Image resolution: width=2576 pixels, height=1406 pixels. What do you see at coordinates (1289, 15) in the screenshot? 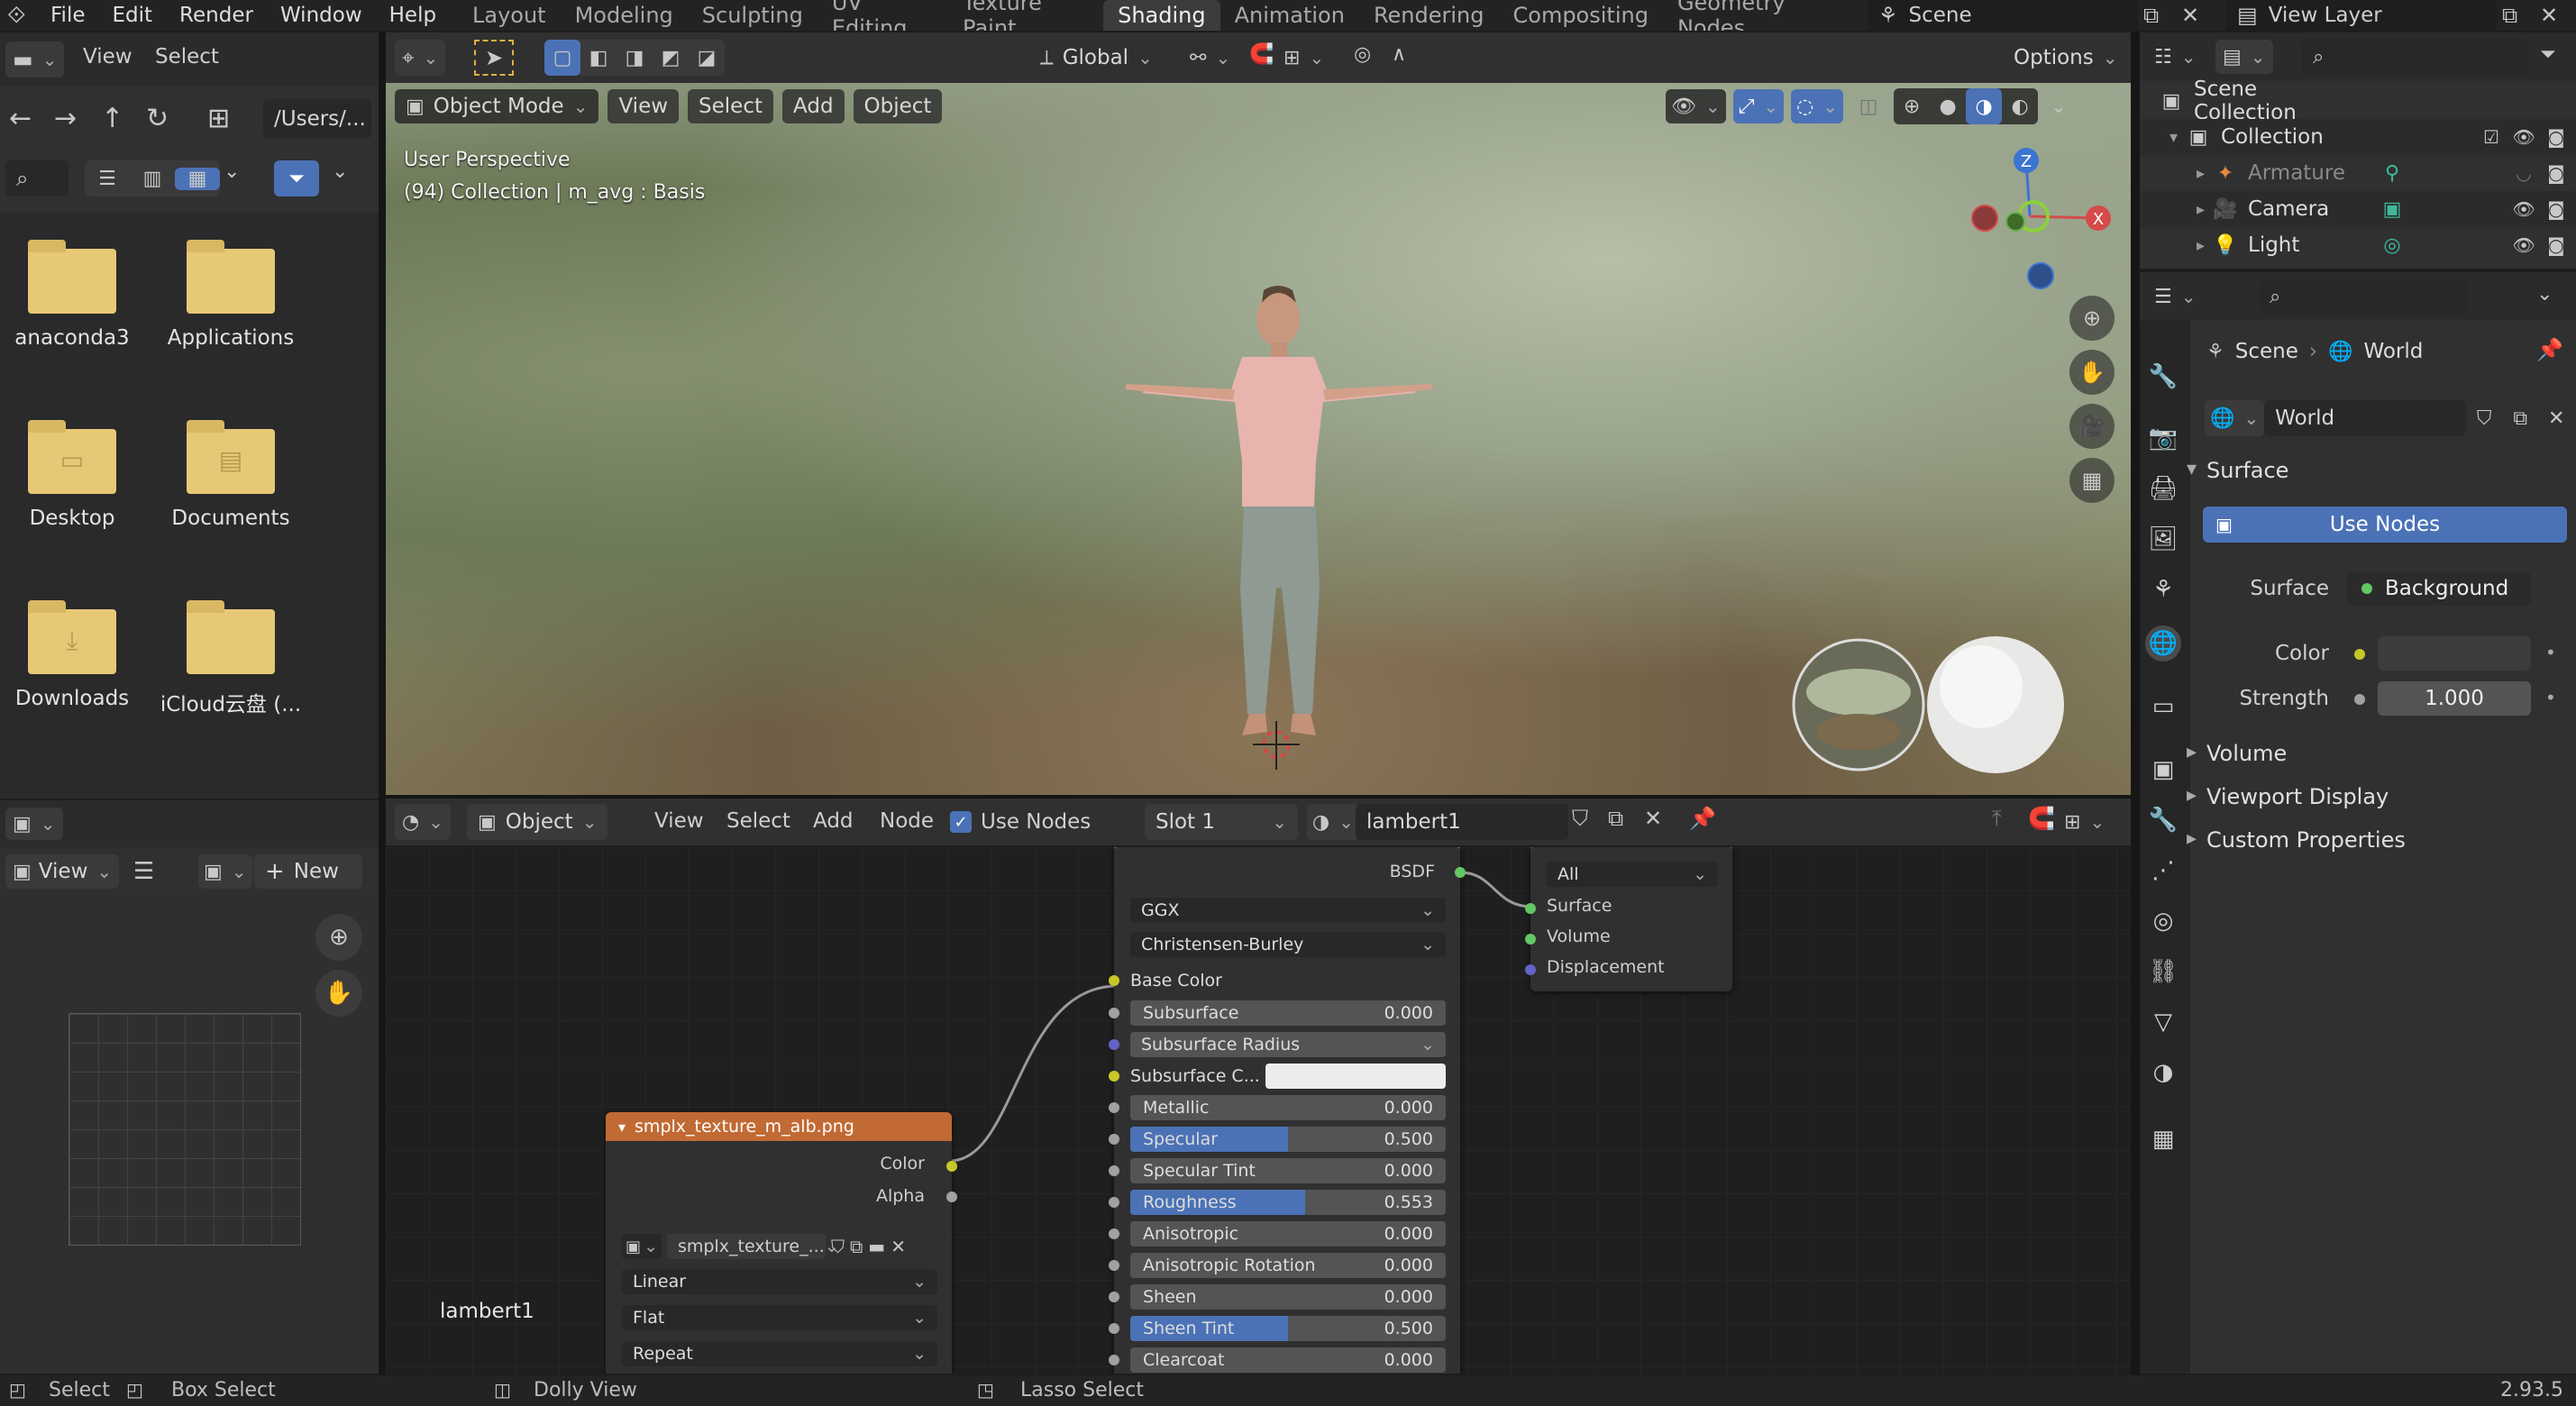
I see `workspace-tab-animation: Animation` at bounding box center [1289, 15].